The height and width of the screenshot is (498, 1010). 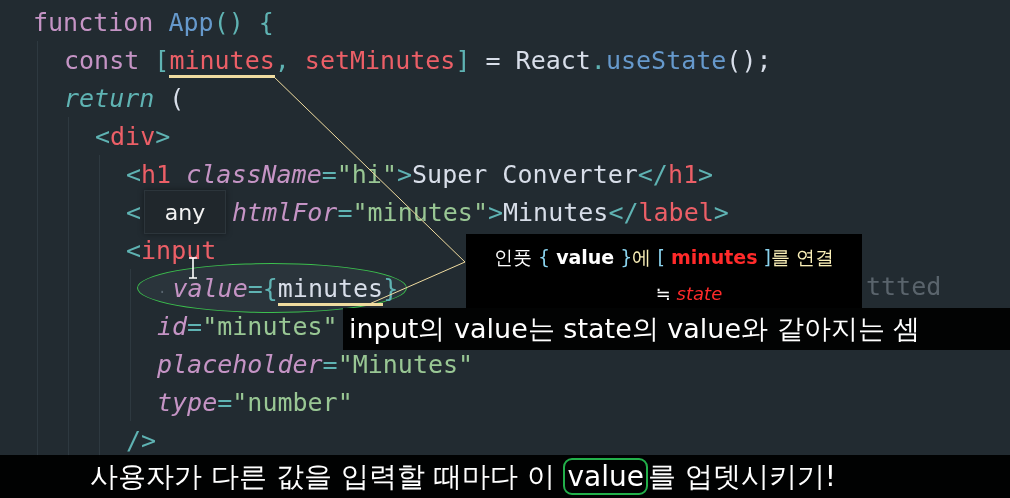 What do you see at coordinates (418, 60) in the screenshot?
I see `code-text: const [minutes, setMinutes] = React.useState();` at bounding box center [418, 60].